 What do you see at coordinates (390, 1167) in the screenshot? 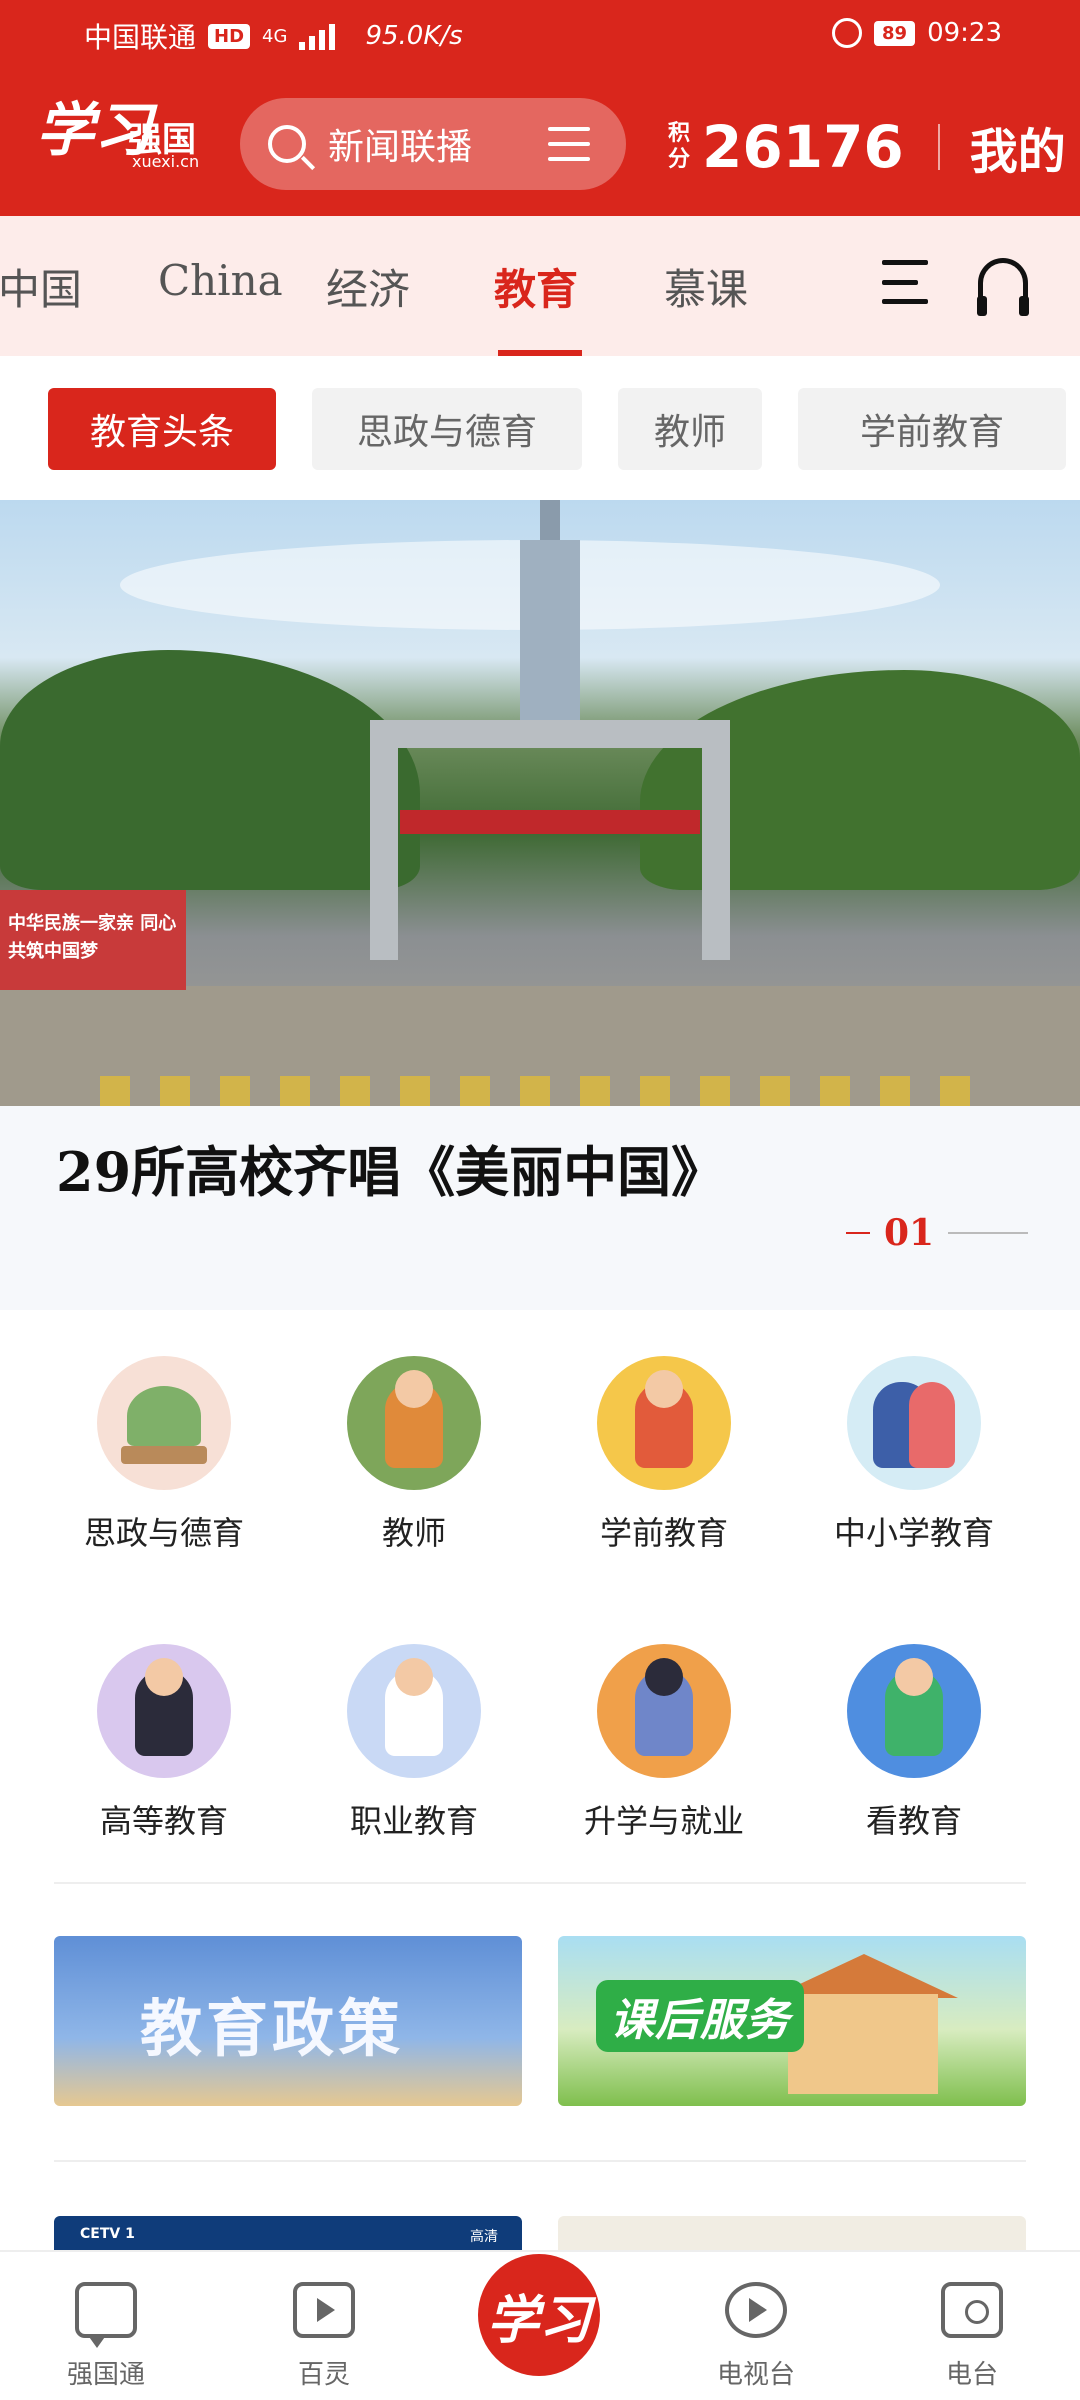
I see `headline-title: 29所高校齐唱《美丽中国》` at bounding box center [390, 1167].